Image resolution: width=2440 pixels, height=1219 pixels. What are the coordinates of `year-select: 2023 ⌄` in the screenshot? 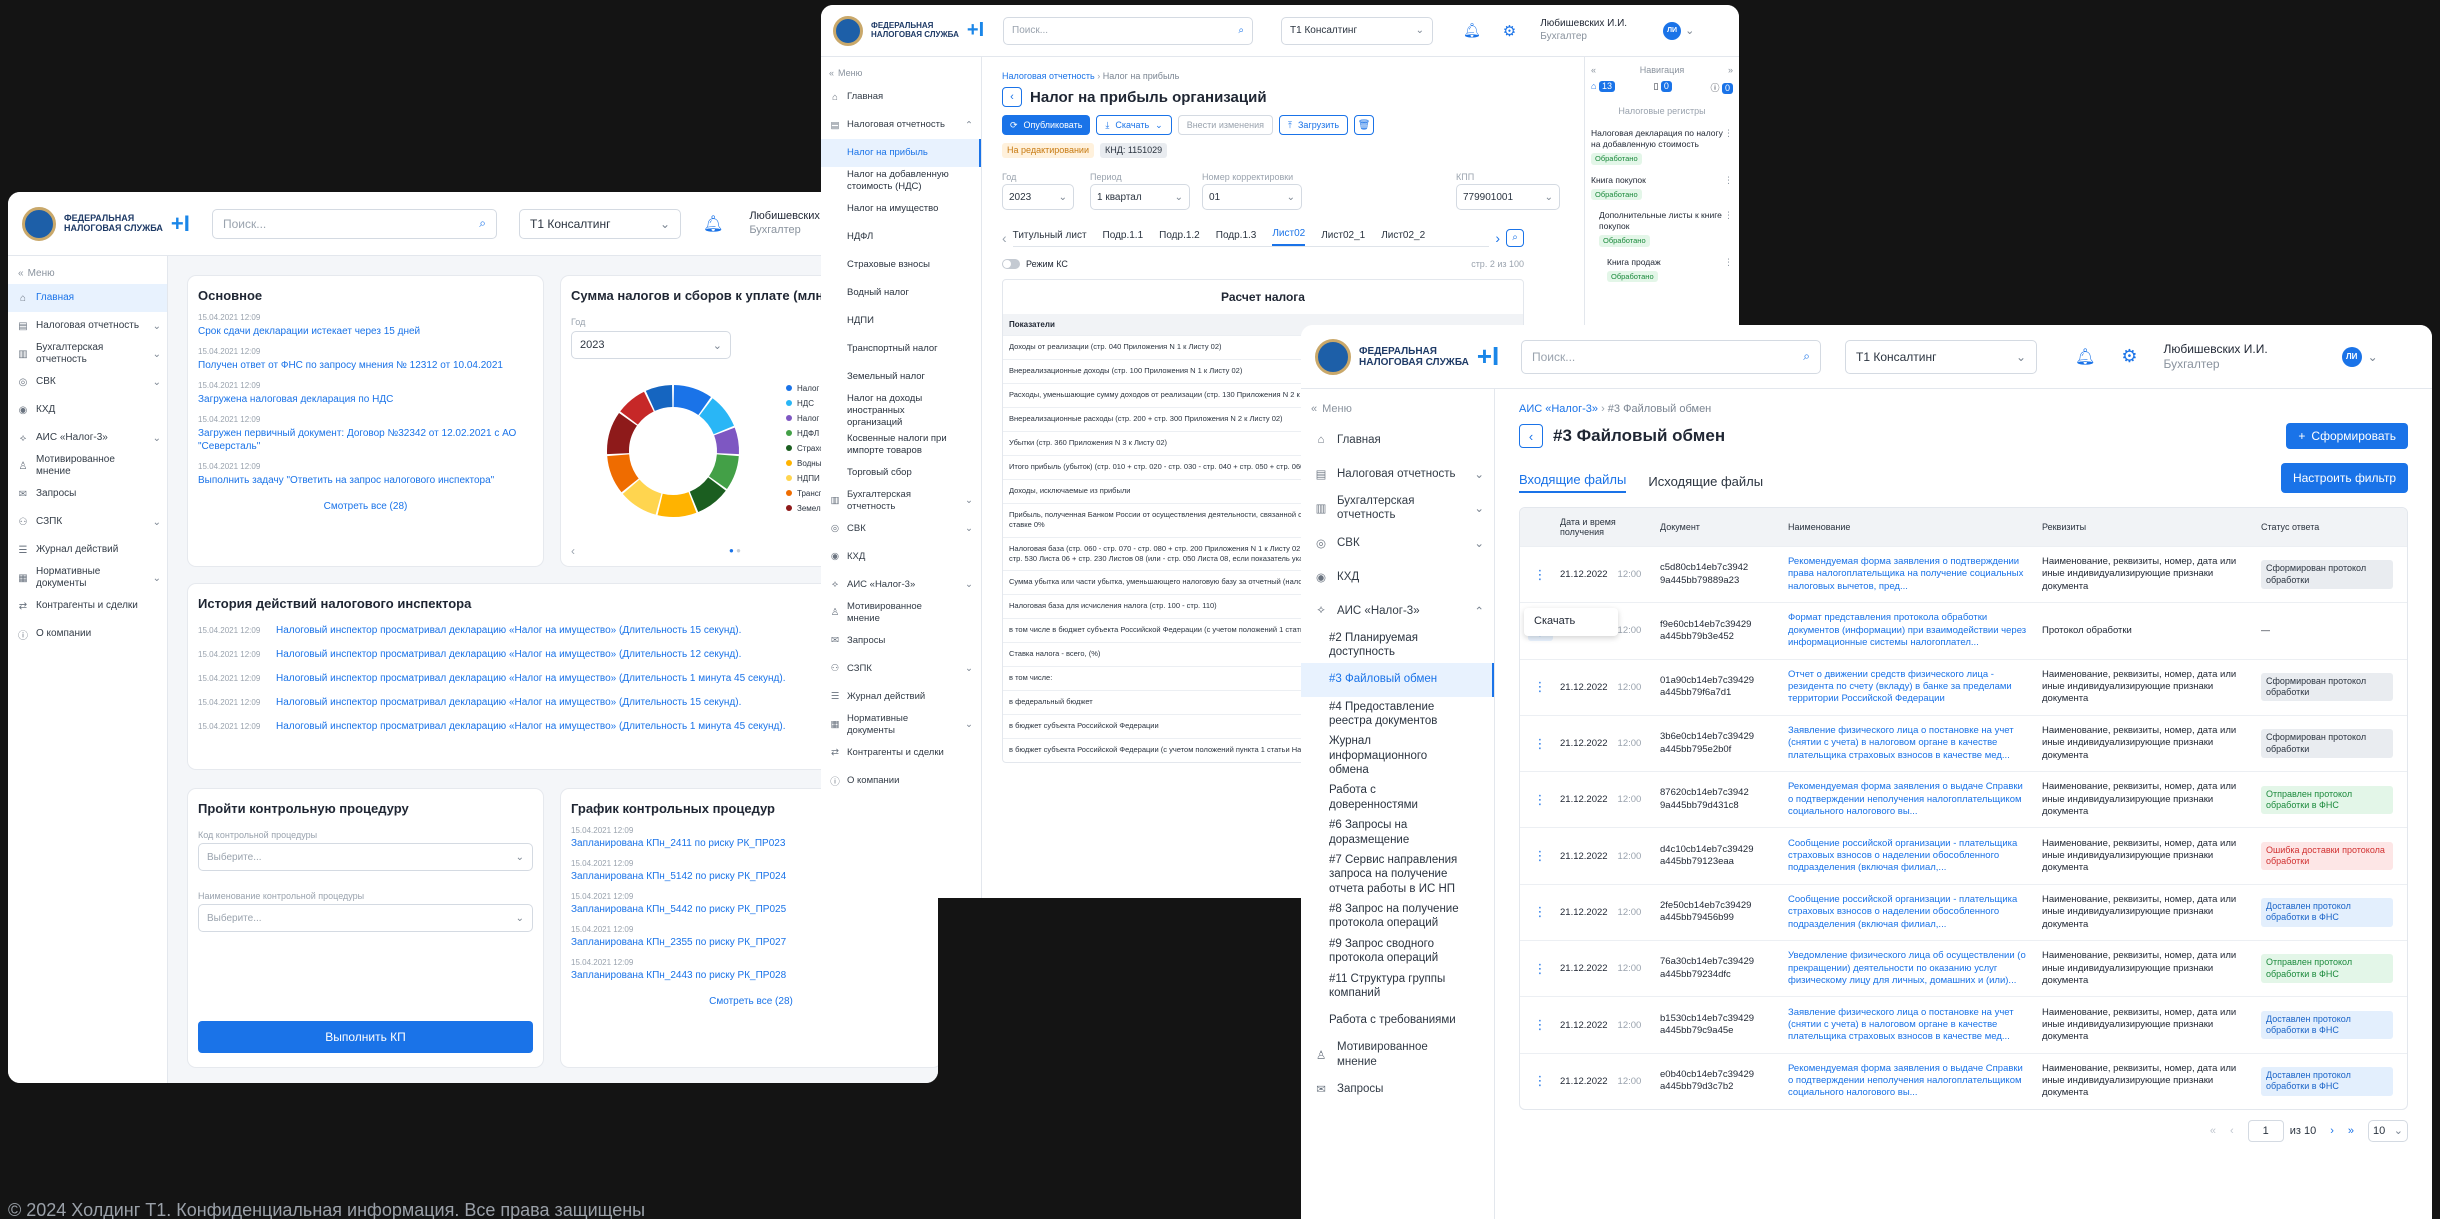 It's located at (651, 345).